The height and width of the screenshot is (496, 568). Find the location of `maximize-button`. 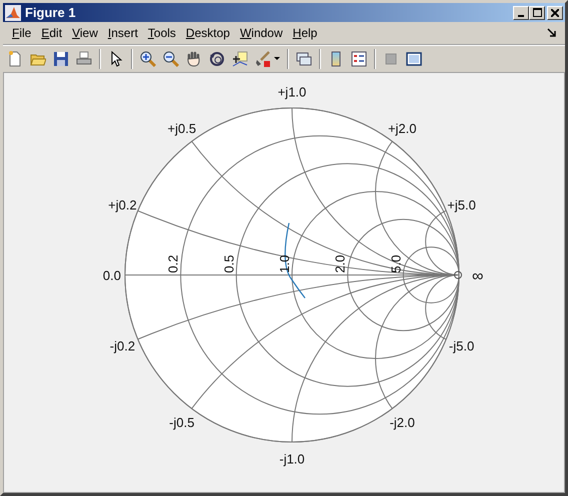

maximize-button is located at coordinates (537, 13).